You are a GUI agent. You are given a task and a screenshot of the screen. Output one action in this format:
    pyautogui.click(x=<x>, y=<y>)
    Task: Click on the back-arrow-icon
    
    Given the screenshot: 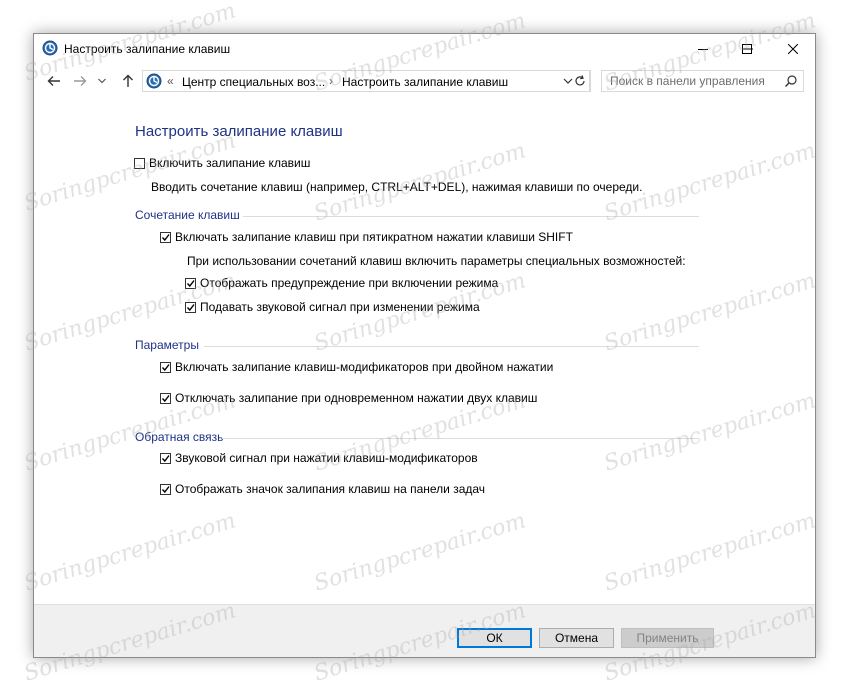 What is the action you would take?
    pyautogui.click(x=53, y=81)
    